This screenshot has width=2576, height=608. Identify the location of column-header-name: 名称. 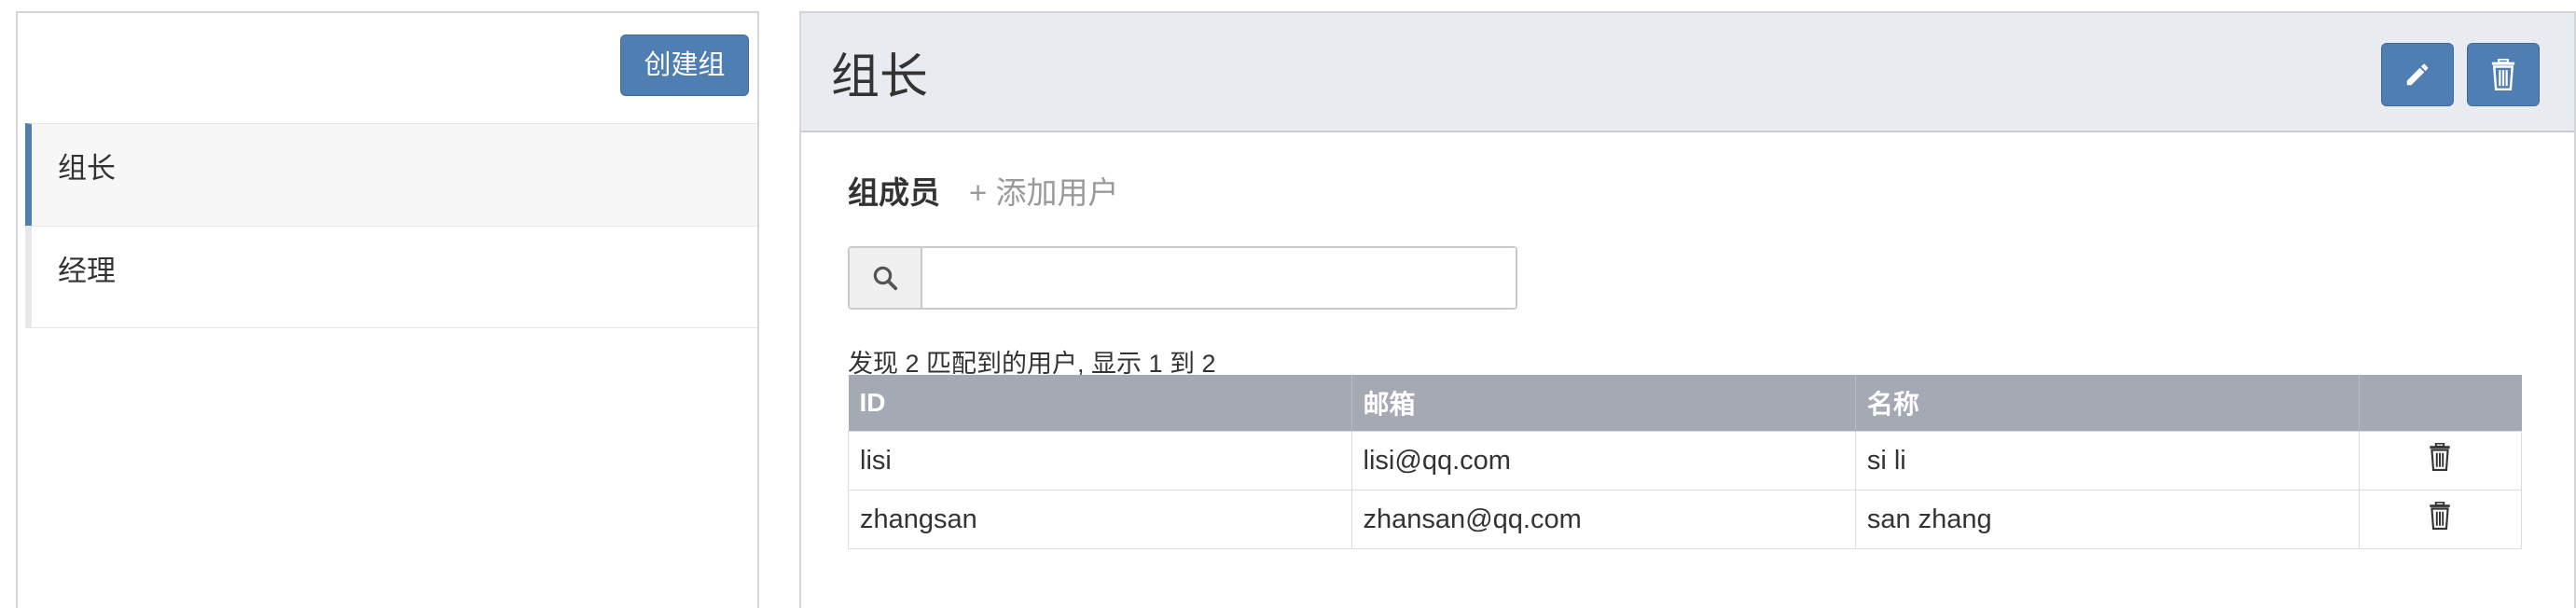
(2107, 403).